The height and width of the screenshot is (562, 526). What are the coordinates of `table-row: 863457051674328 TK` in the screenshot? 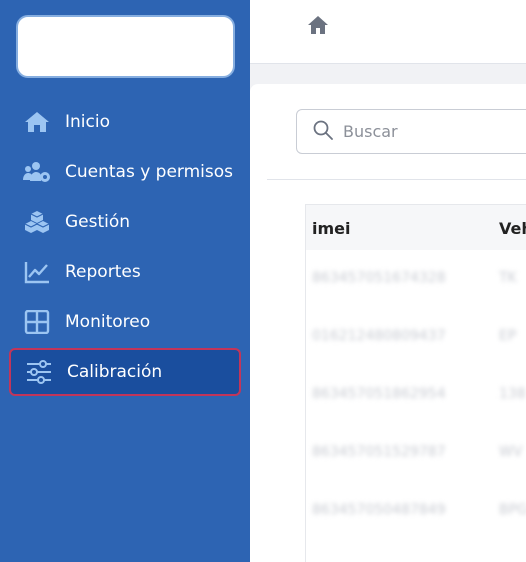 It's located at (416, 279).